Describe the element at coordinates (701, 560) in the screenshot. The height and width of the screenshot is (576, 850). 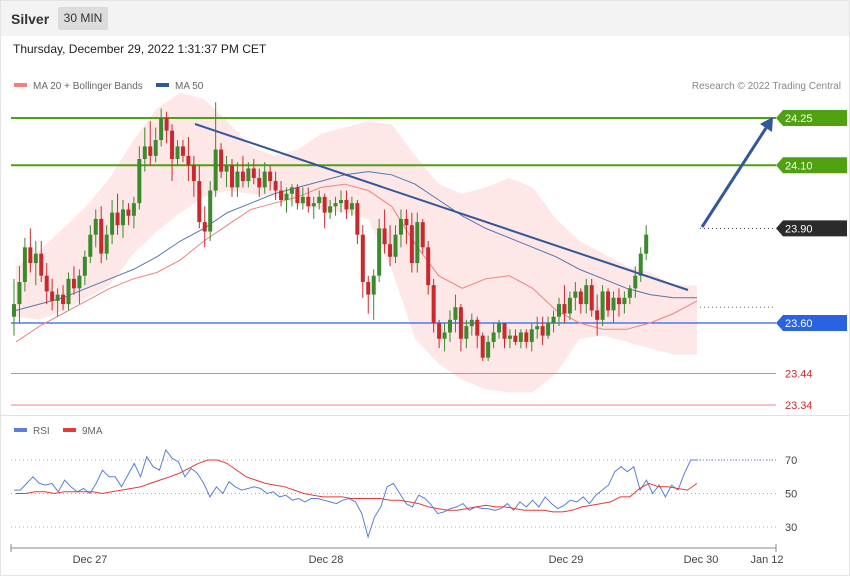
I see `x-tick-label: Dec 30` at that location.